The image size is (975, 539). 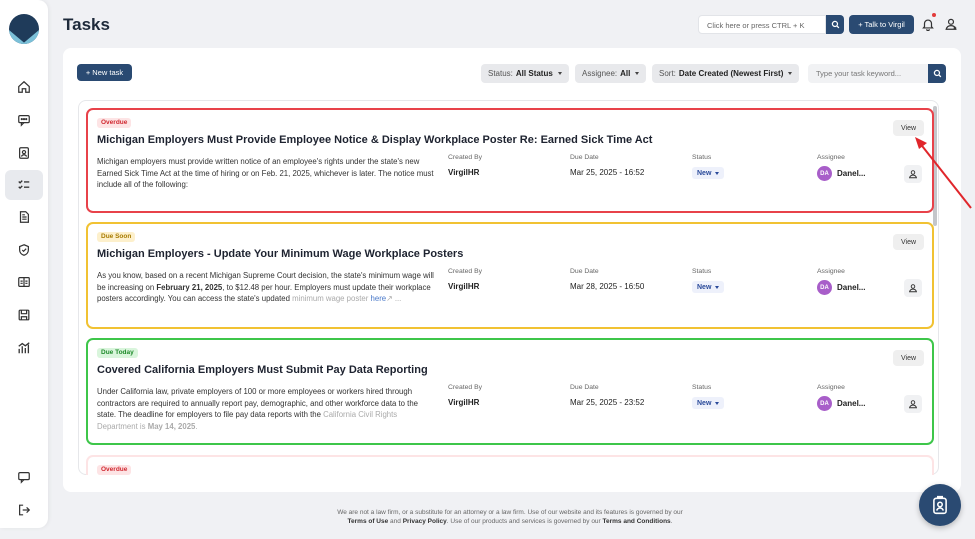 I want to click on home-icon, so click(x=24, y=87).